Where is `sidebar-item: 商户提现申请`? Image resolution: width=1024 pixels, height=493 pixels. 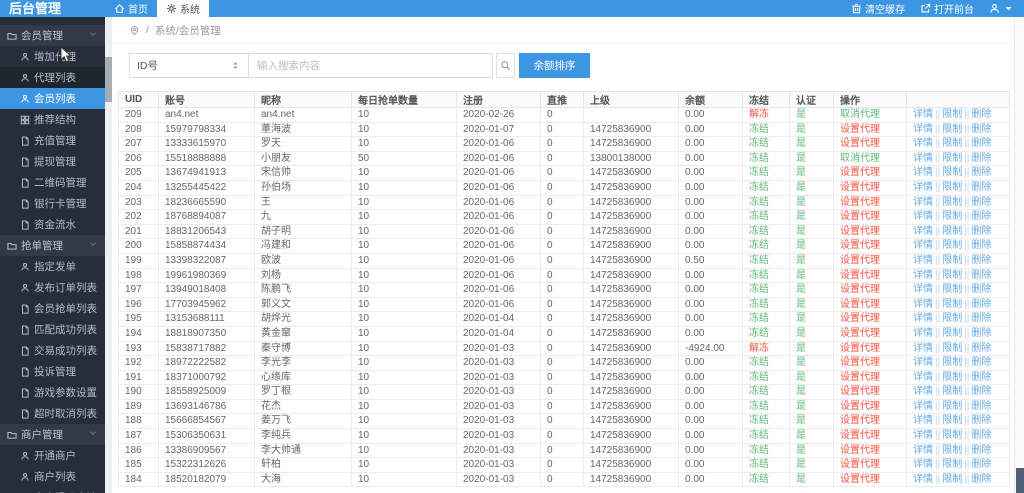
sidebar-item: 商户提现申请 is located at coordinates (52, 490).